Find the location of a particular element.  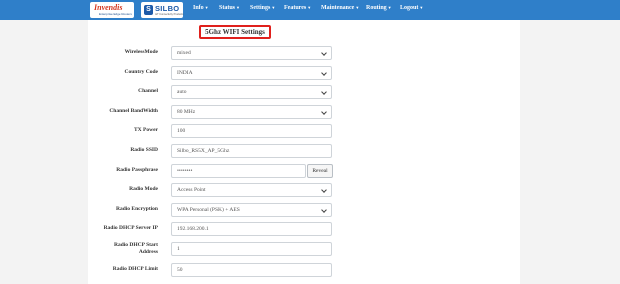

silbo-logo-icon: S is located at coordinates (148, 10).